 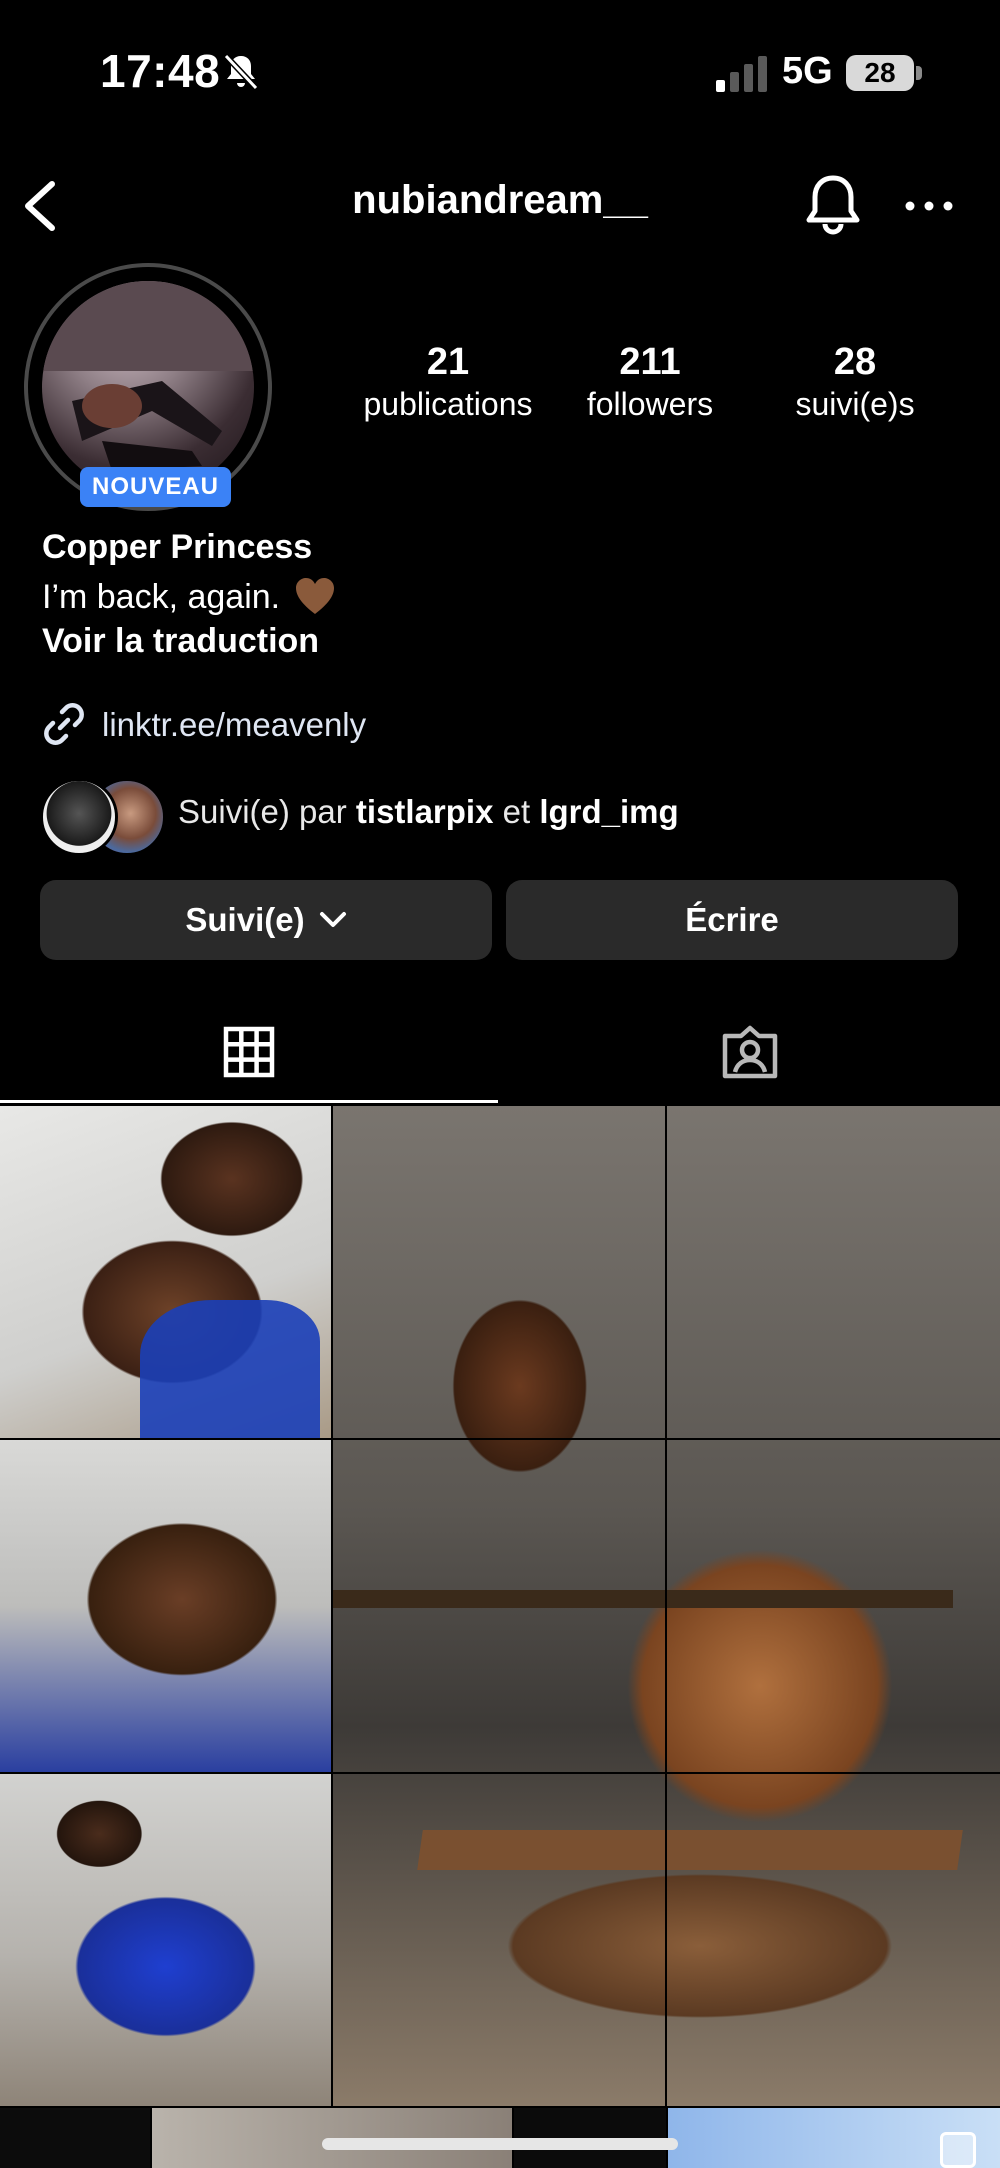 I want to click on stat-following: 28 suivi(e)s, so click(x=855, y=382).